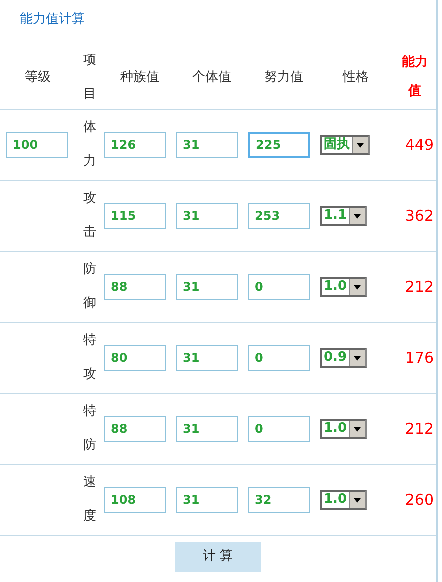  I want to click on base-stat-input: 80, so click(135, 358).